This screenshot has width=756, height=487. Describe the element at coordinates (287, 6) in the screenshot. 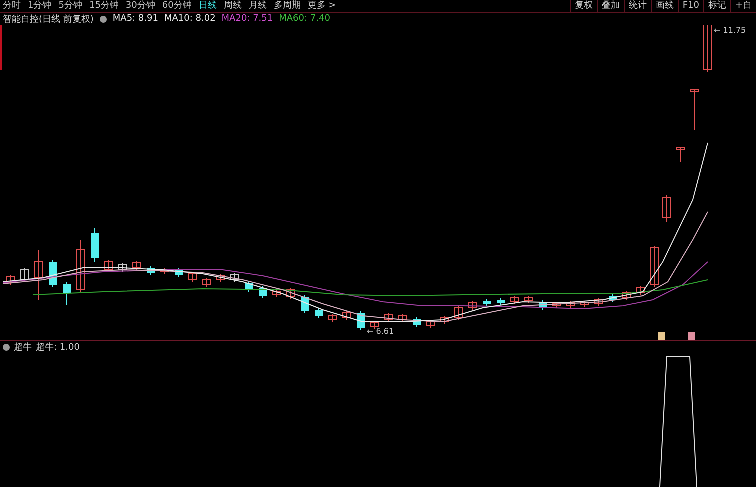

I see `period-tab: 多周期` at that location.